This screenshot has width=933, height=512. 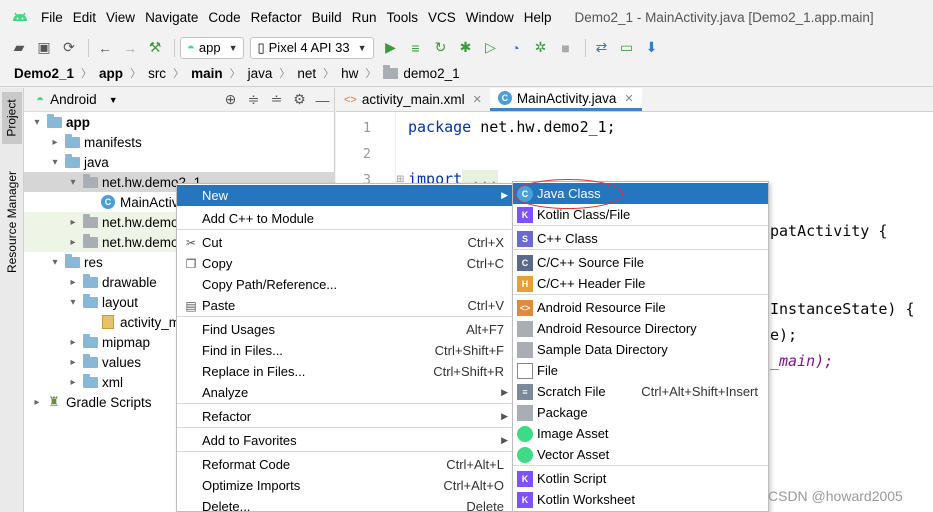 What do you see at coordinates (640, 433) in the screenshot?
I see `new-submenu-item-image-asset: Image Asset` at bounding box center [640, 433].